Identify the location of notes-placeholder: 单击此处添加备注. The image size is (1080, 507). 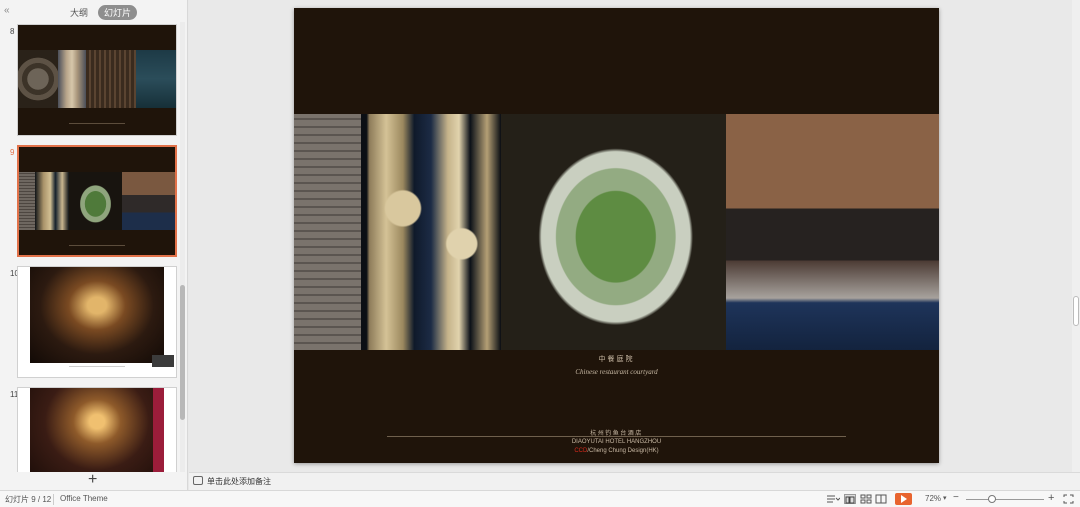
(239, 481).